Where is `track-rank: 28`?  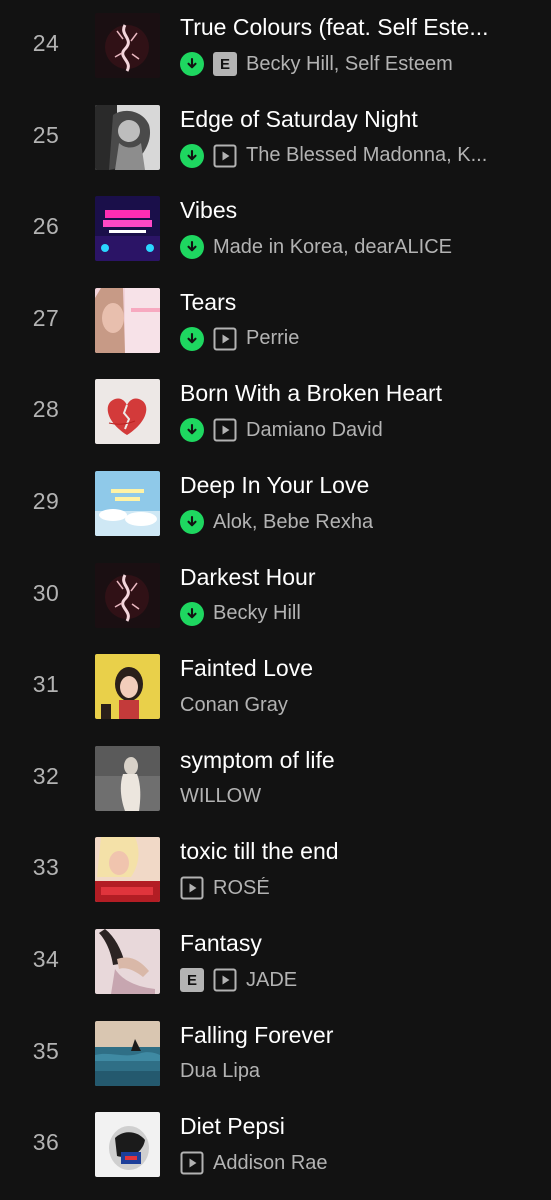 track-rank: 28 is located at coordinates (46, 409).